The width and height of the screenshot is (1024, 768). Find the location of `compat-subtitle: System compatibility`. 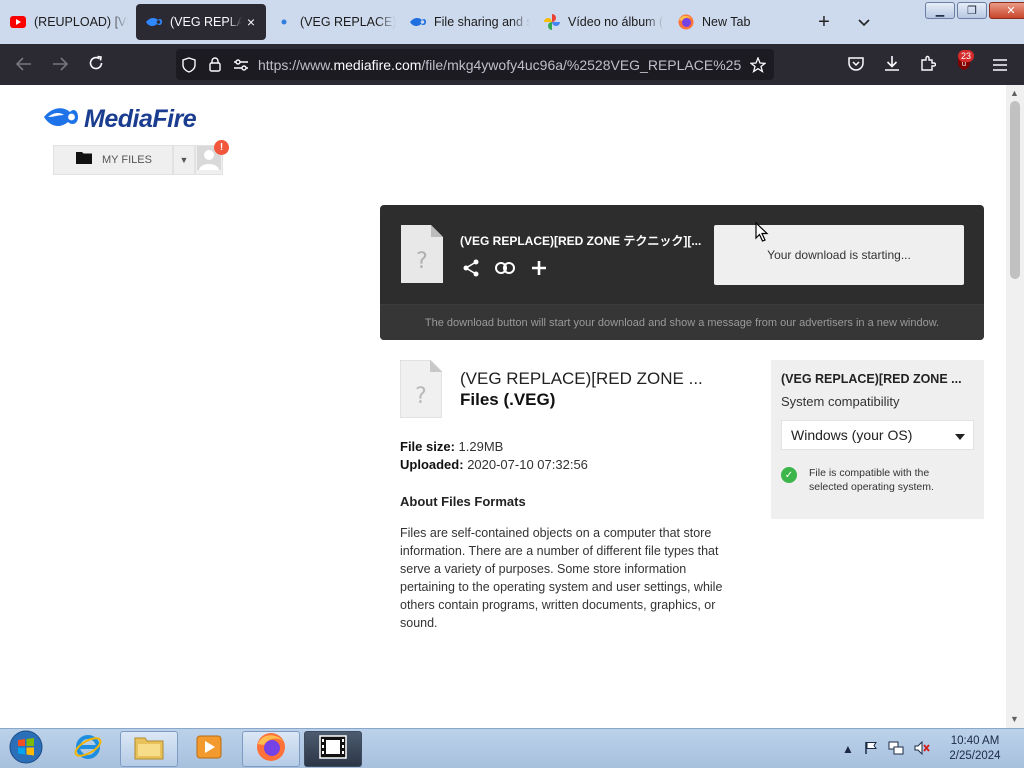

compat-subtitle: System compatibility is located at coordinates (840, 401).